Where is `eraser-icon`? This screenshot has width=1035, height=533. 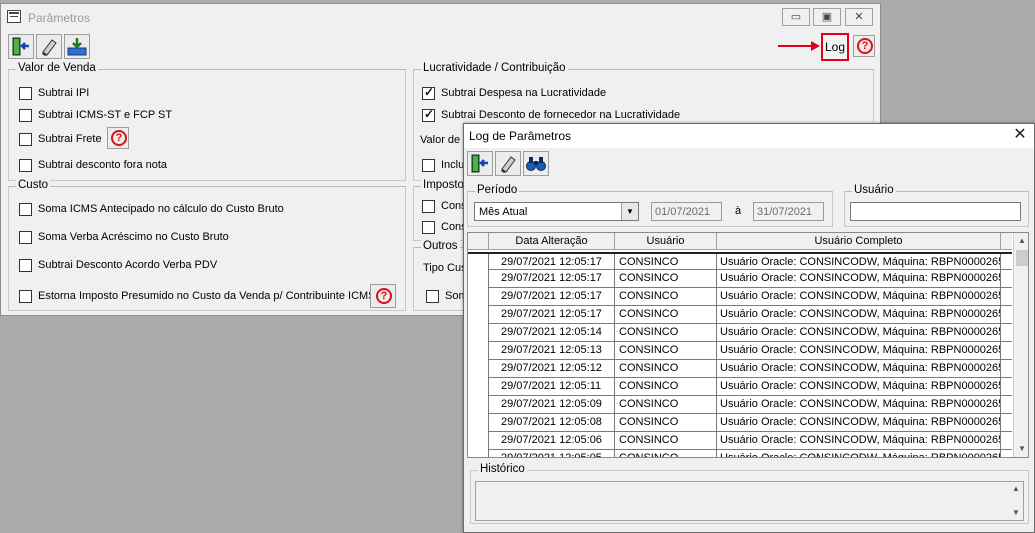
eraser-icon is located at coordinates (49, 47).